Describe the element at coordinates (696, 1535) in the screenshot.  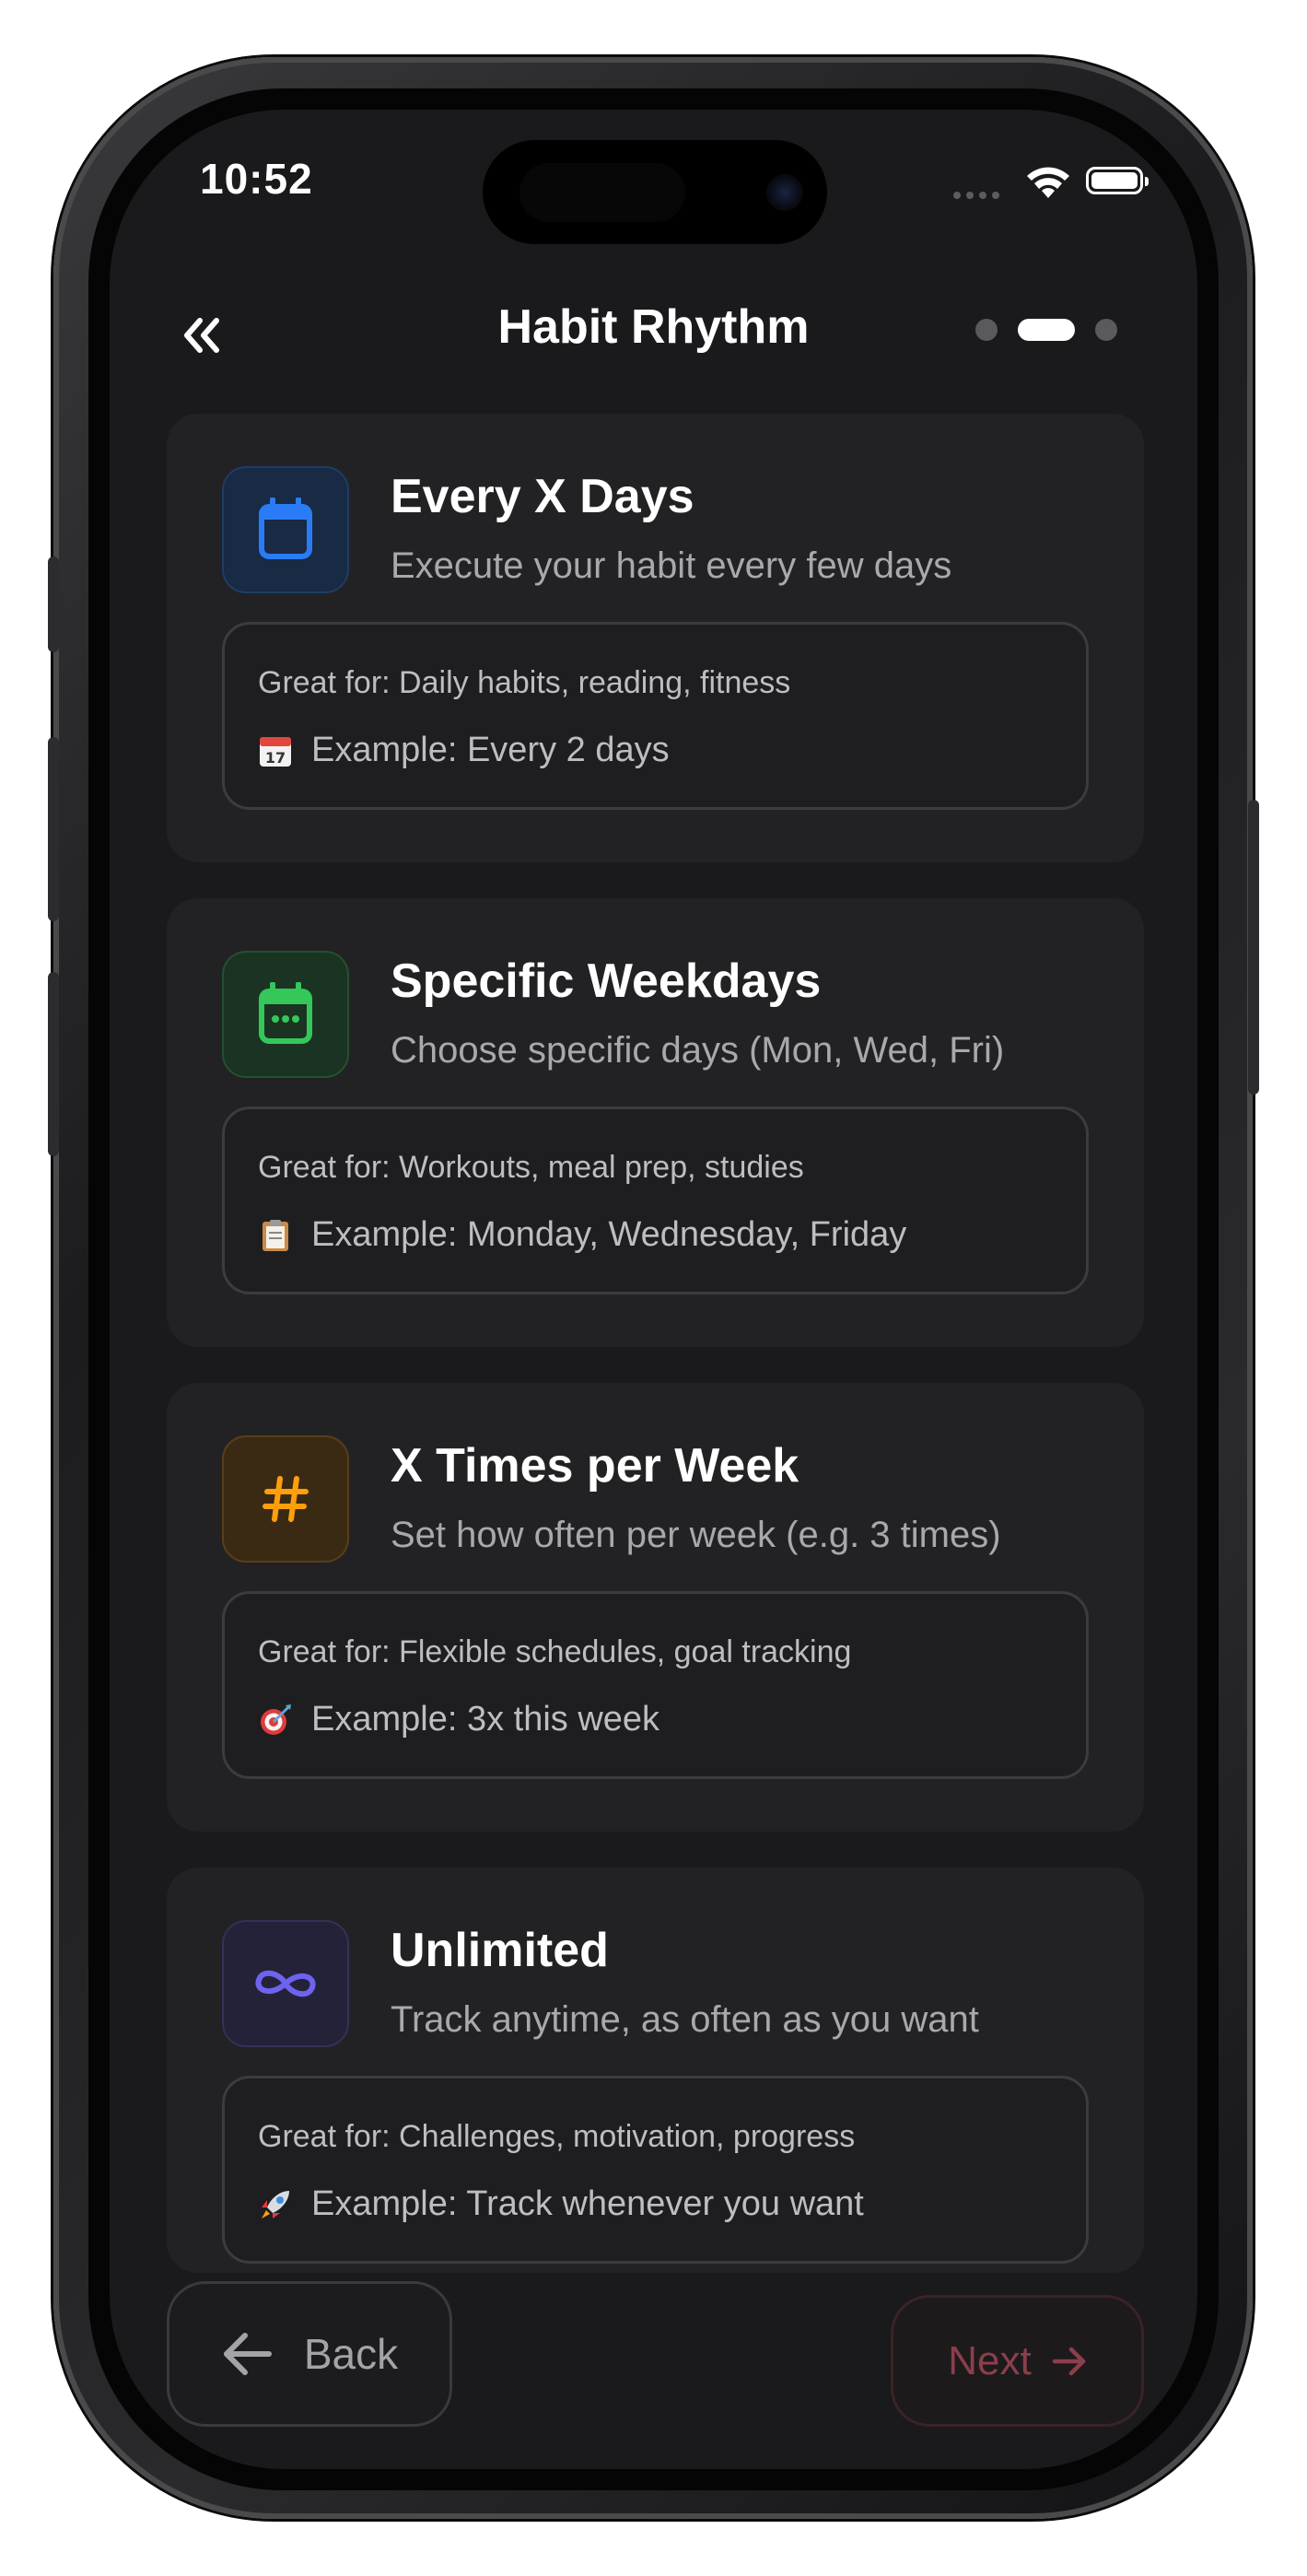
I see `option-subtitle: Set how often per week (e.g. 3 times)` at that location.